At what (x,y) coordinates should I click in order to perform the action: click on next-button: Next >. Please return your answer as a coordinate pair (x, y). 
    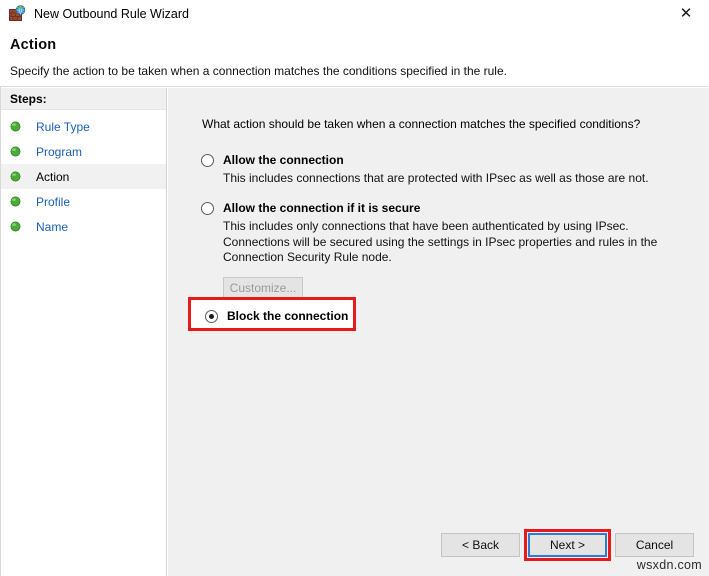
    Looking at the image, I should click on (567, 545).